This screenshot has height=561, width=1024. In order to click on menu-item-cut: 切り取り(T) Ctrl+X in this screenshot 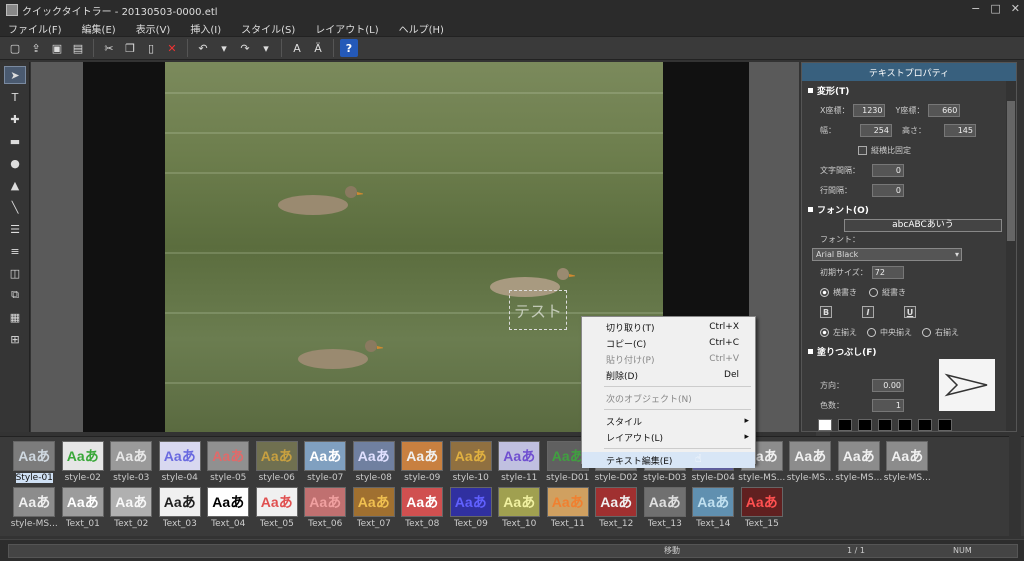, I will do `click(668, 327)`.